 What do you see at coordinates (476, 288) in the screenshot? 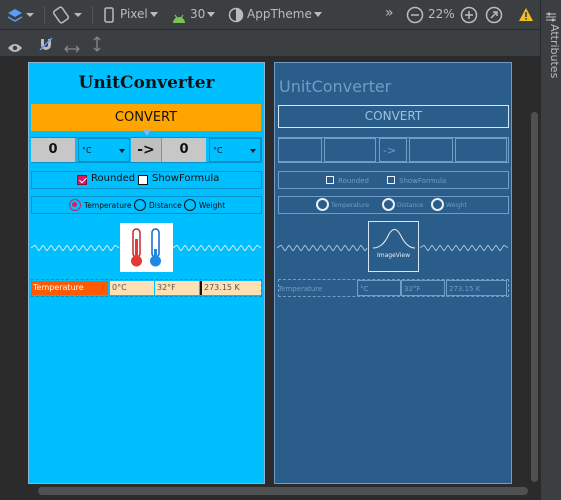
I see `blueprint-result-kelvin-box: 273.15 K` at bounding box center [476, 288].